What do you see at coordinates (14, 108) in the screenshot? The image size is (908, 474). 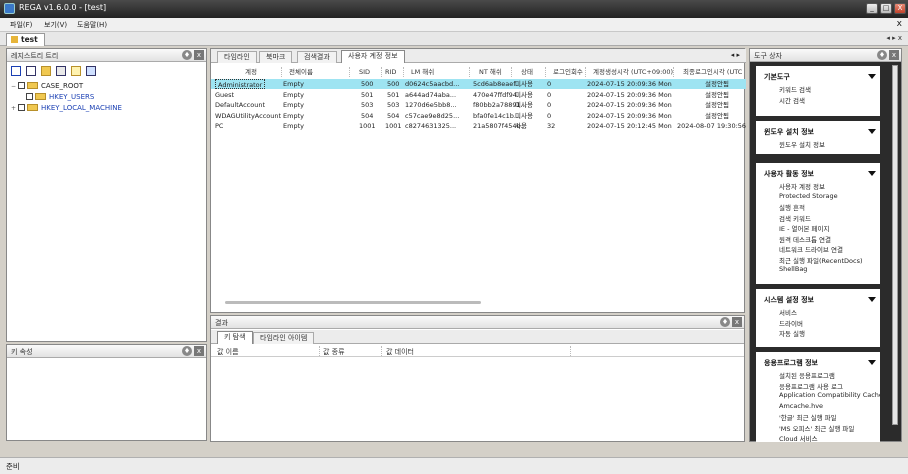 I see `expand-icon: +` at bounding box center [14, 108].